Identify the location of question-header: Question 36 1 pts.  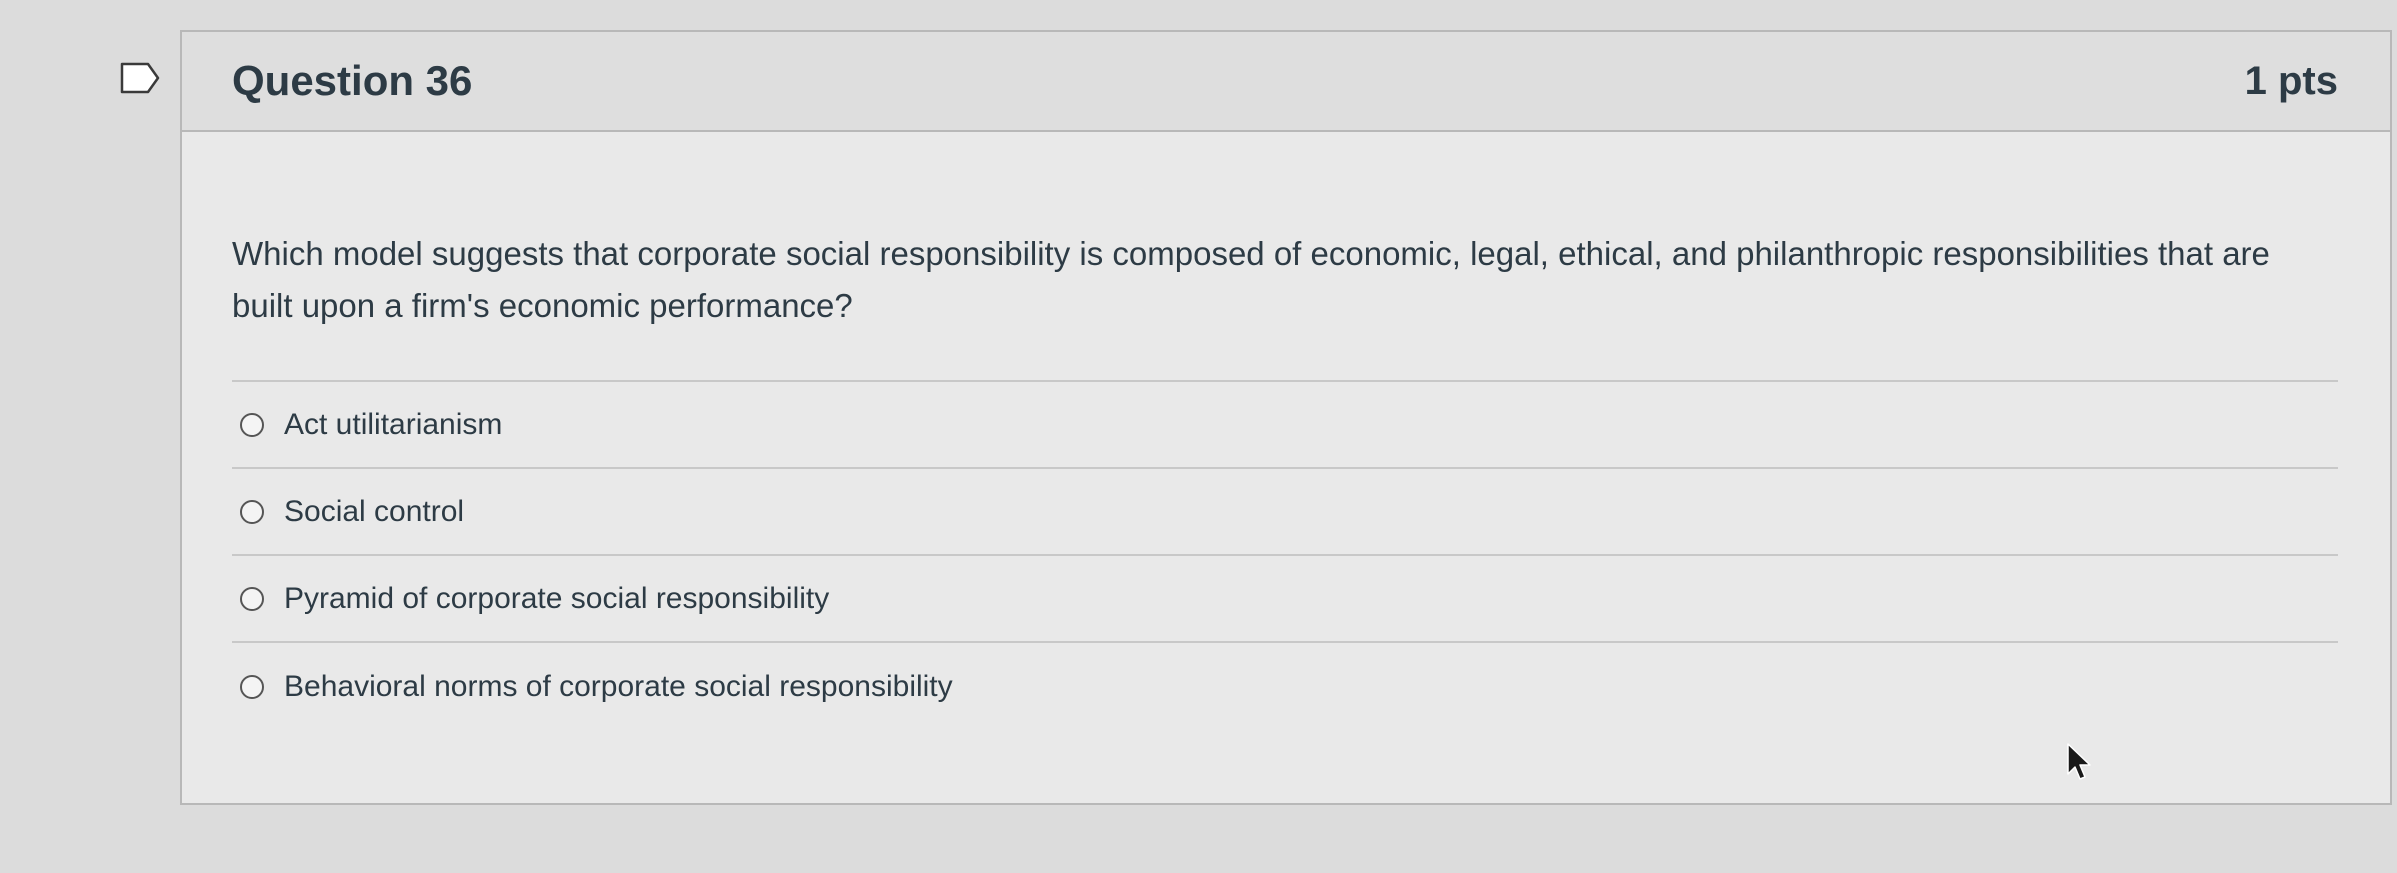
(1286, 82).